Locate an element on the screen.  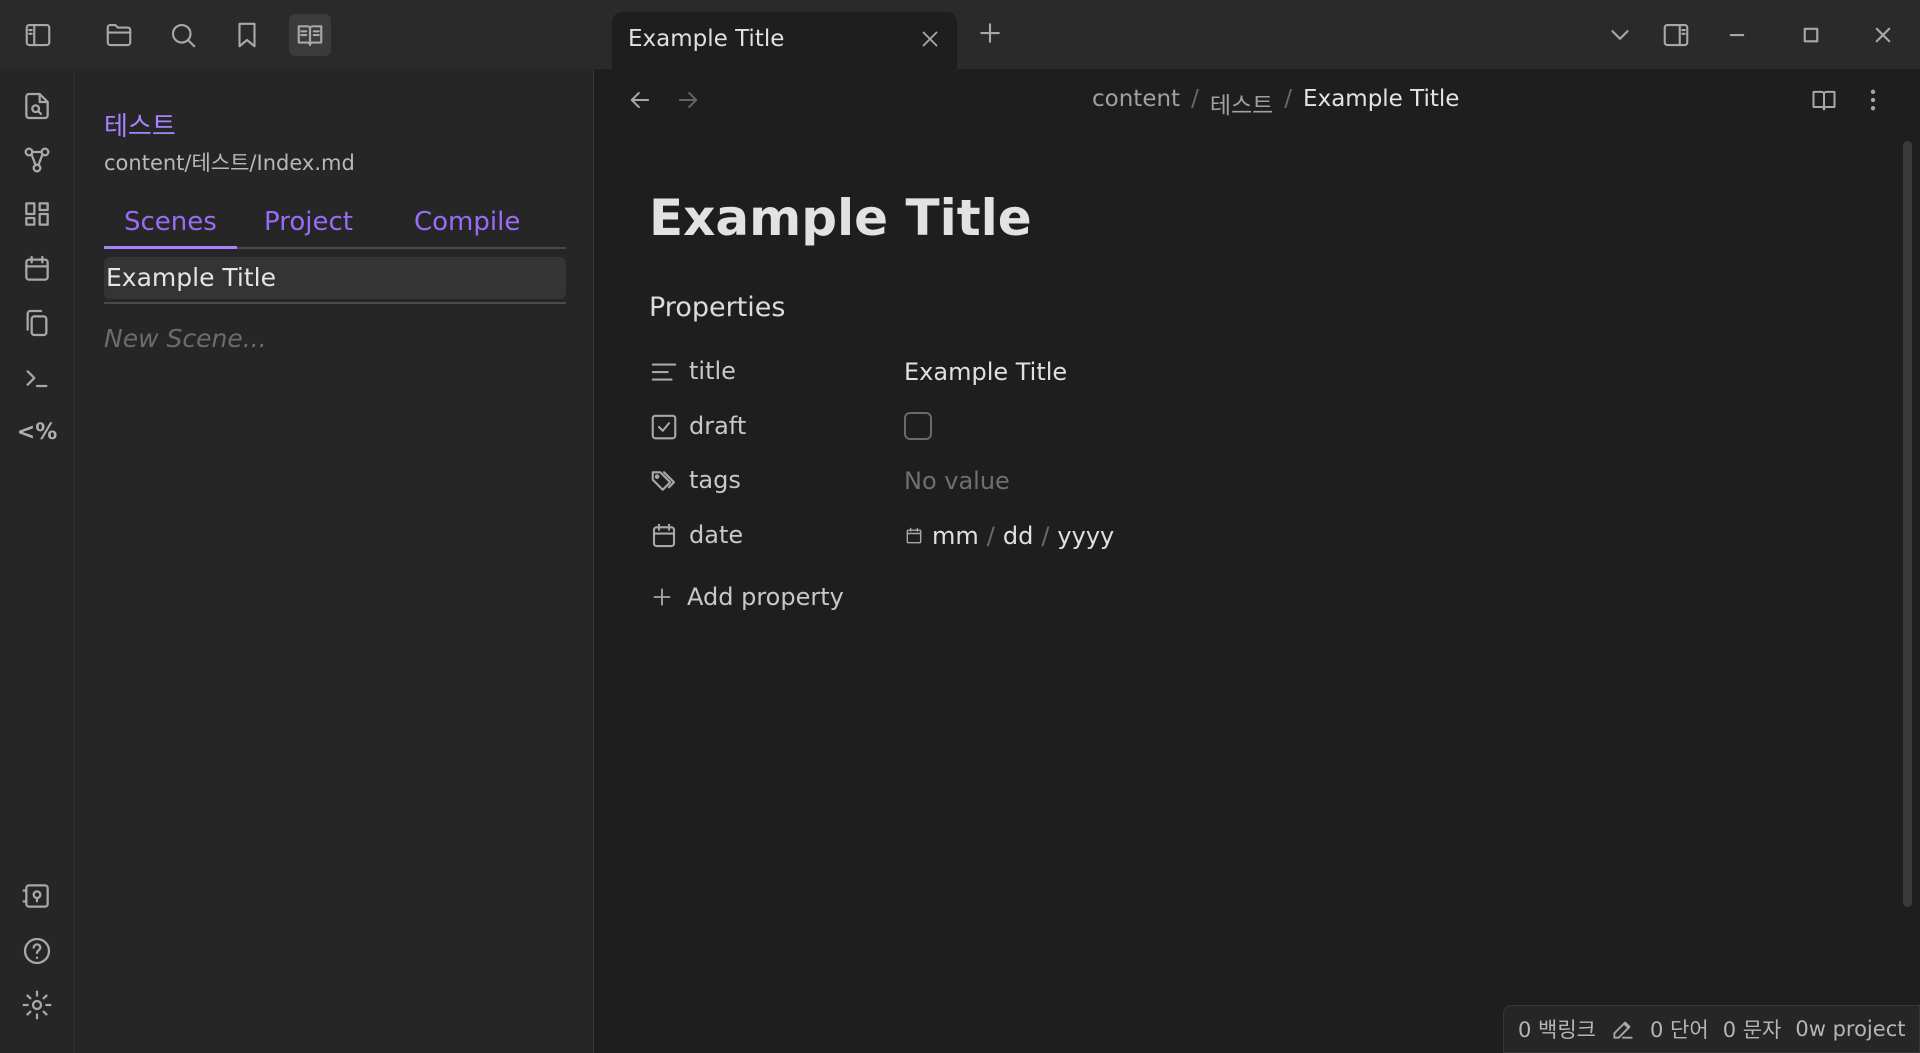
sidebar-toggle-icon is located at coordinates (38, 35).